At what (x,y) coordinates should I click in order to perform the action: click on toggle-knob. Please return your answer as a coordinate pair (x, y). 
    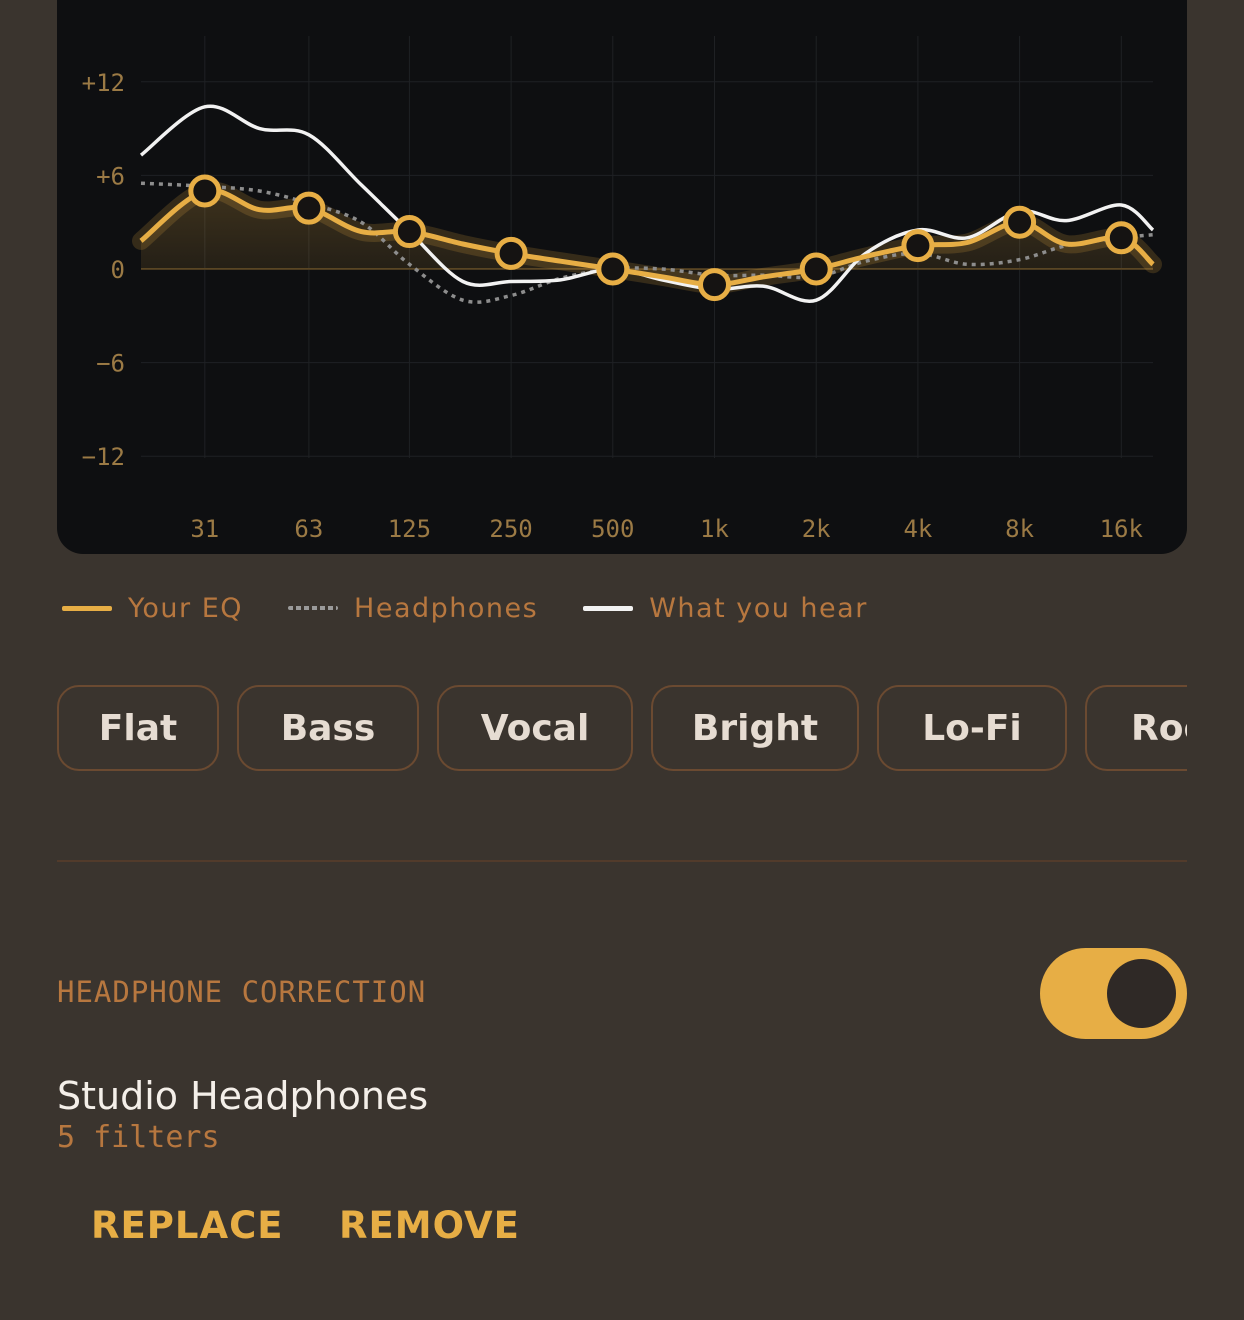
    Looking at the image, I should click on (1141, 993).